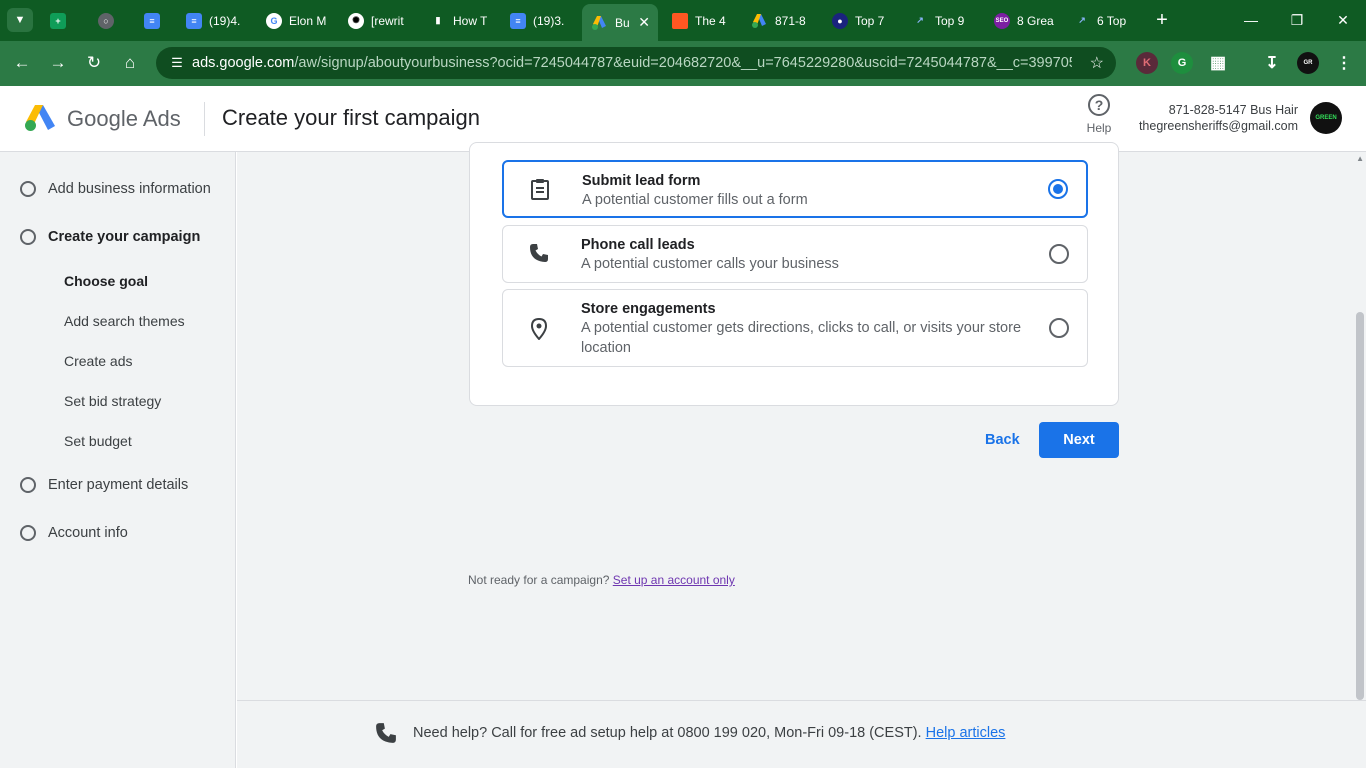 This screenshot has height=768, width=1366. What do you see at coordinates (88, 533) in the screenshot?
I see `step-label: Account info` at bounding box center [88, 533].